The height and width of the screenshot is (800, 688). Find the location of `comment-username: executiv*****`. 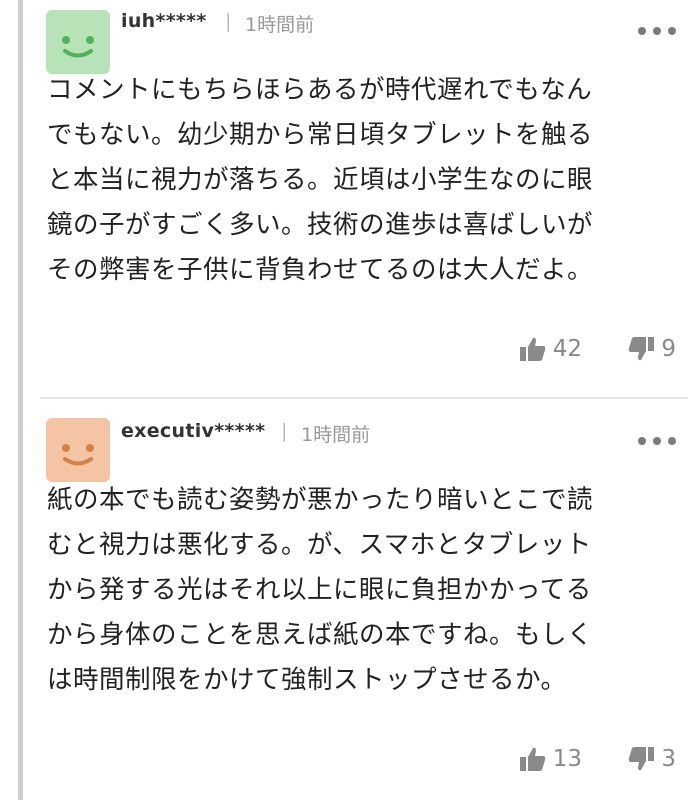

comment-username: executiv***** is located at coordinates (193, 431).